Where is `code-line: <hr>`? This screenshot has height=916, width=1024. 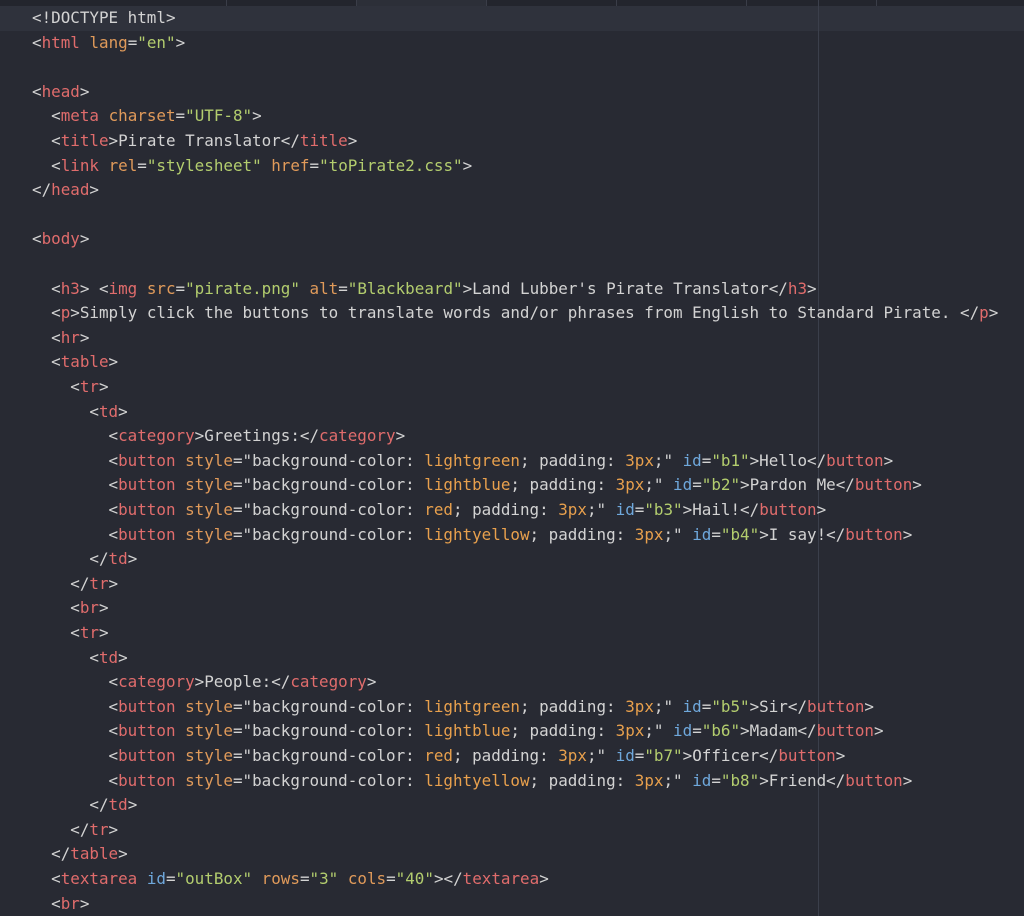
code-line: <hr> is located at coordinates (60, 338).